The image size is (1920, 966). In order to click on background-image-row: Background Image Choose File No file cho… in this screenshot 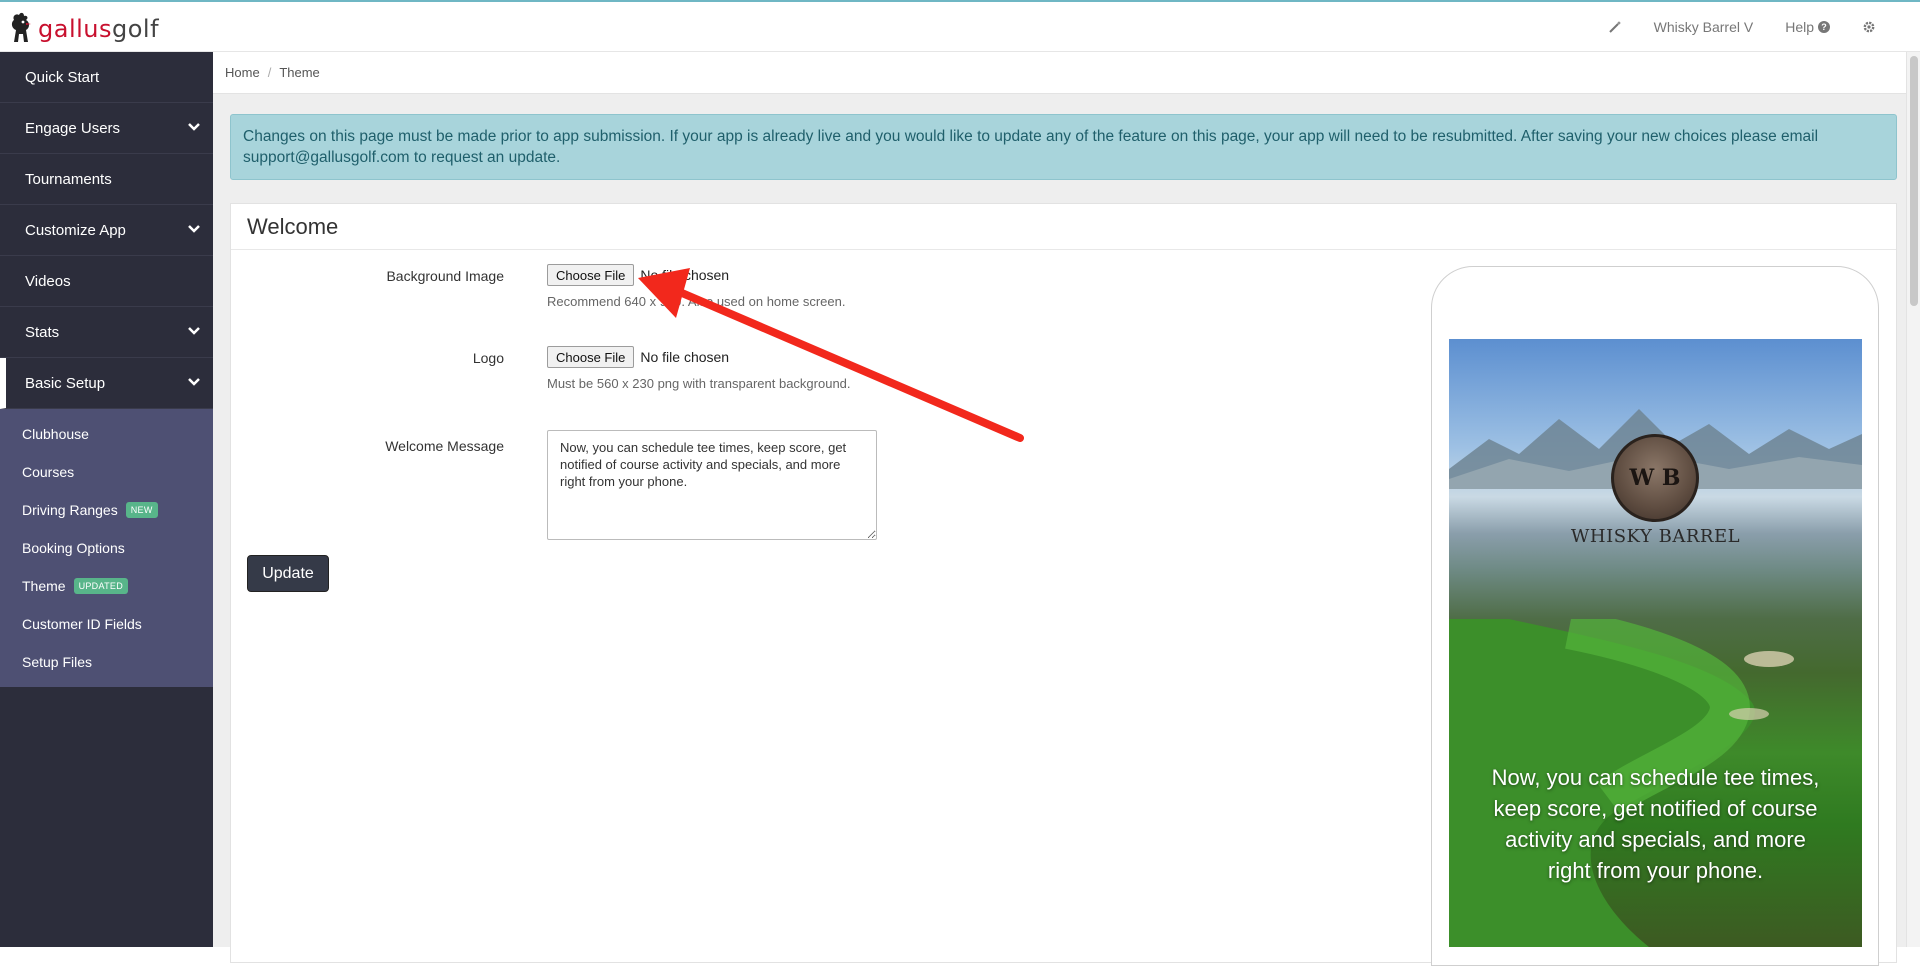, I will do `click(538, 286)`.